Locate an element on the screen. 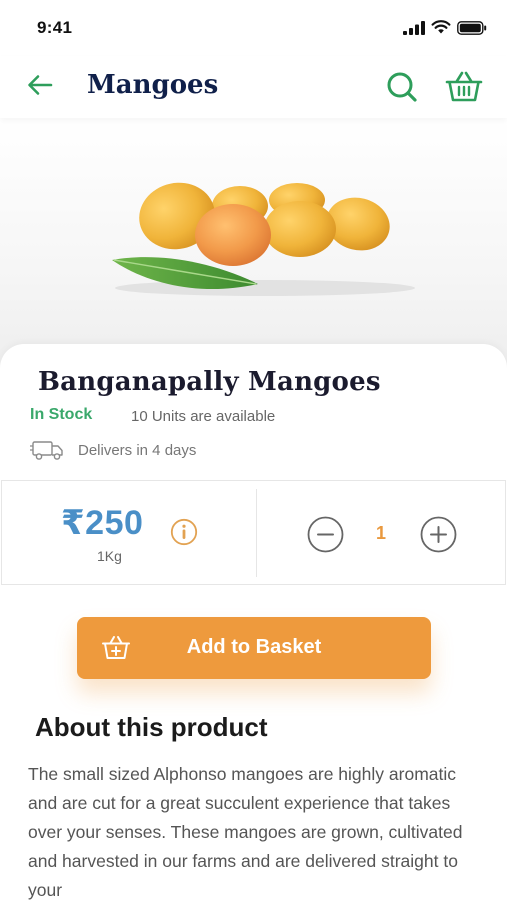 This screenshot has height=900, width=507. price-info-button is located at coordinates (184, 532).